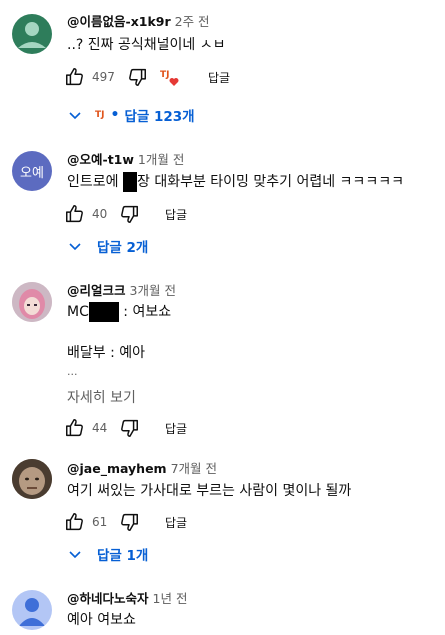  What do you see at coordinates (161, 159) in the screenshot?
I see `timestamp: 1개월 전` at bounding box center [161, 159].